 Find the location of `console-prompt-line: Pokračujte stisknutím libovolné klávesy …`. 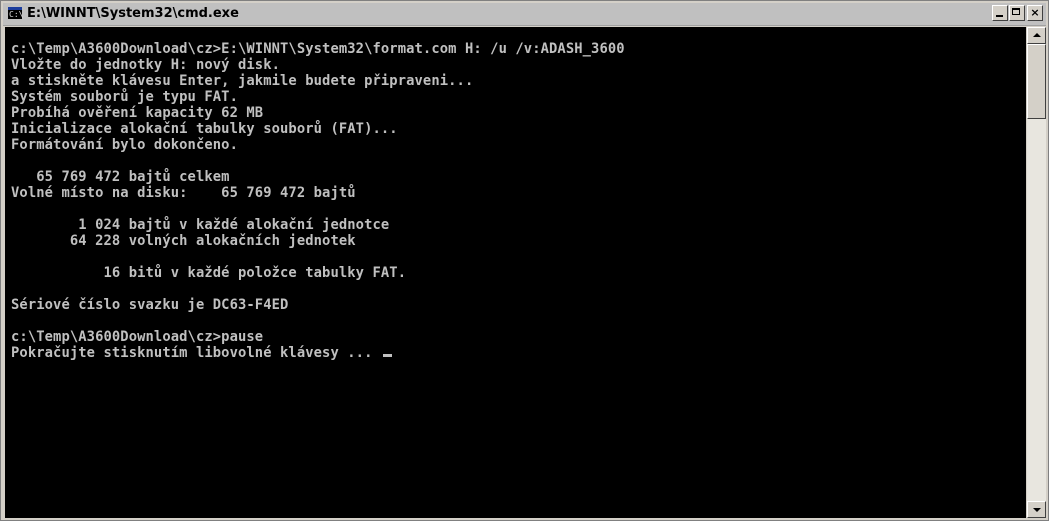

console-prompt-line: Pokračujte stisknutím libovolné klávesy … is located at coordinates (201, 353).